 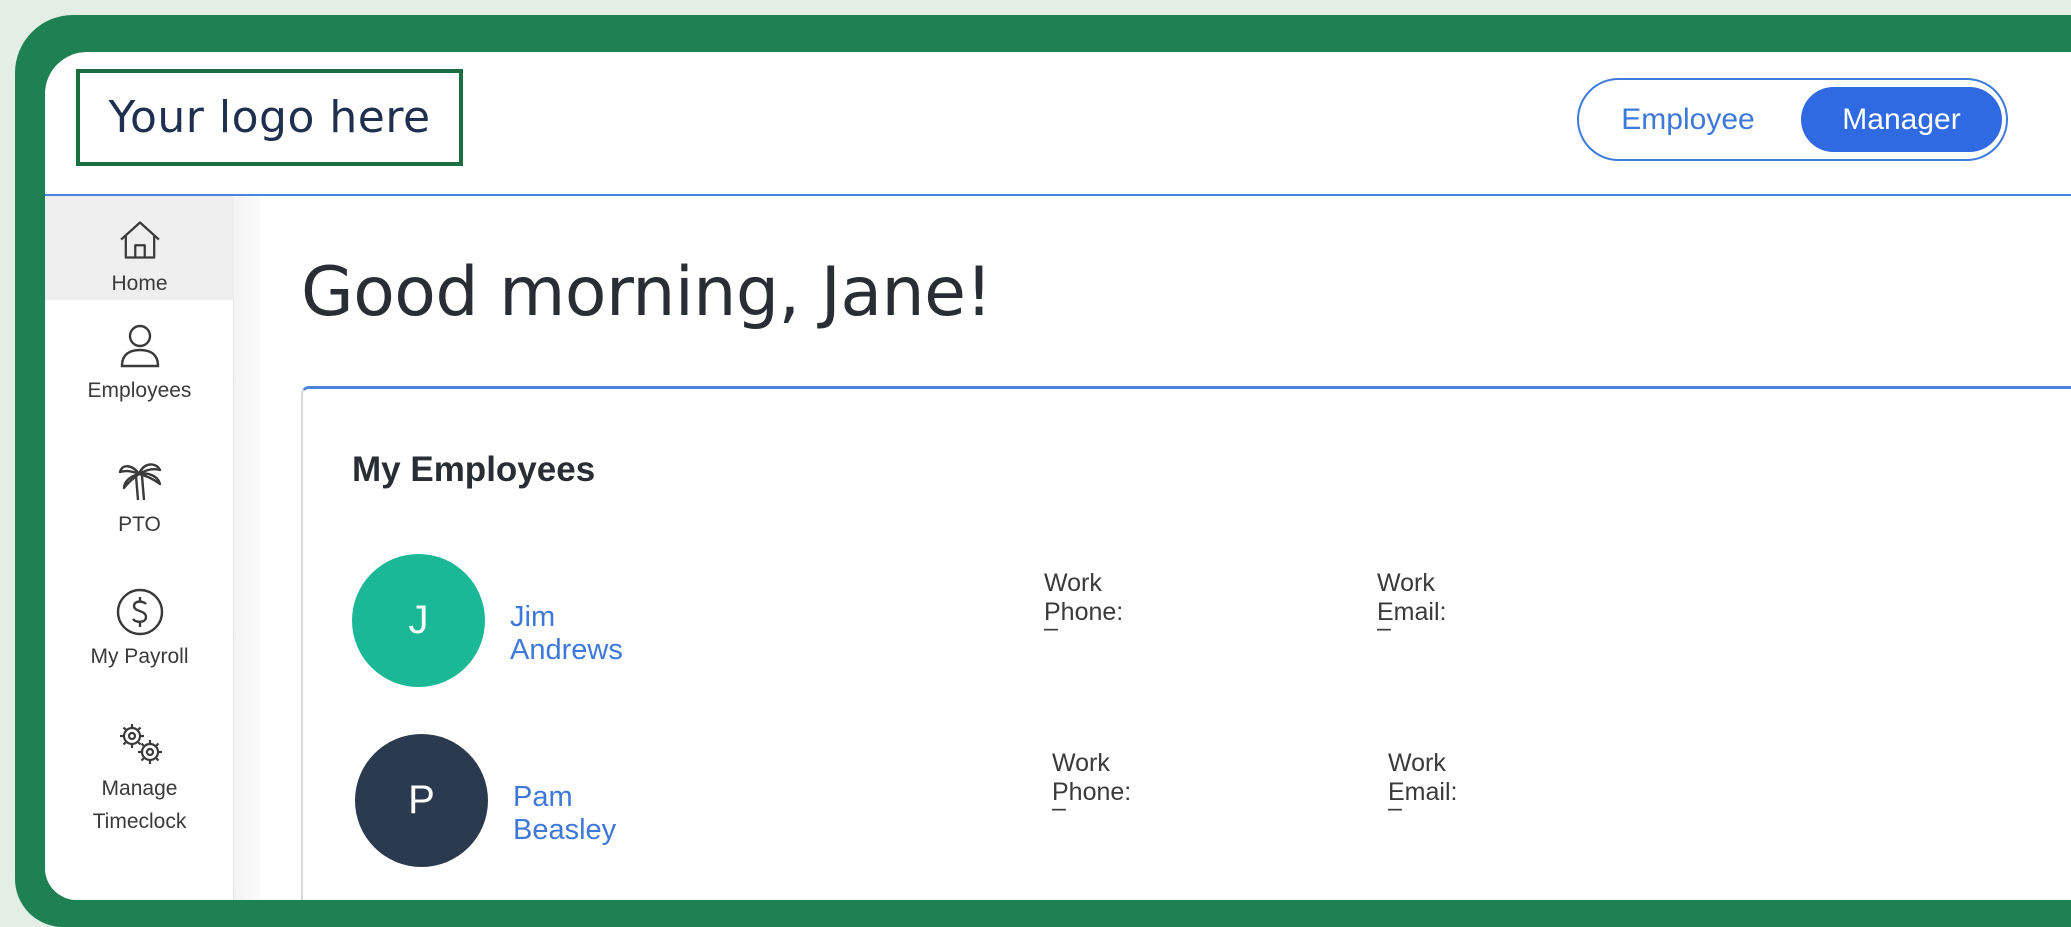 I want to click on employee-toggle-option: Employee, so click(x=1688, y=119).